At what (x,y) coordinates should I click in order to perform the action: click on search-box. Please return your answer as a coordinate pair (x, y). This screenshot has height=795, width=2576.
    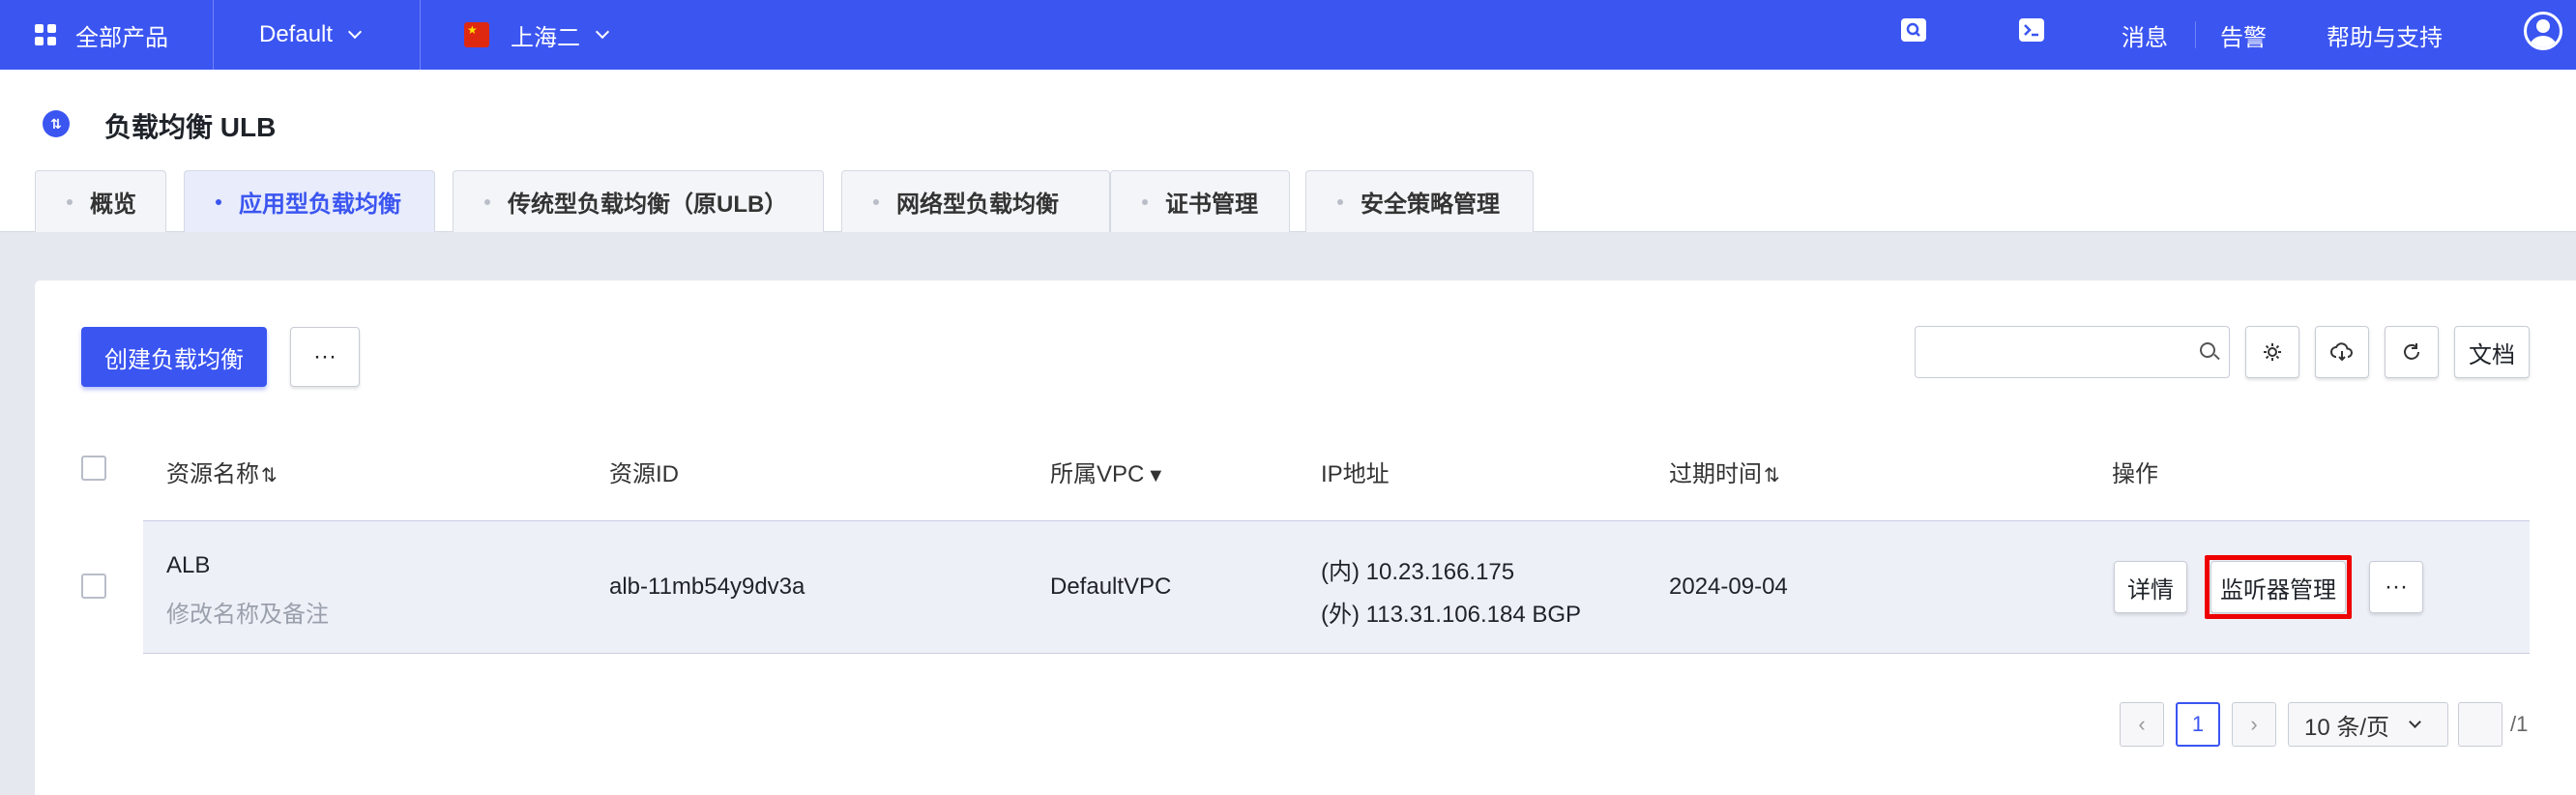
    Looking at the image, I should click on (2072, 352).